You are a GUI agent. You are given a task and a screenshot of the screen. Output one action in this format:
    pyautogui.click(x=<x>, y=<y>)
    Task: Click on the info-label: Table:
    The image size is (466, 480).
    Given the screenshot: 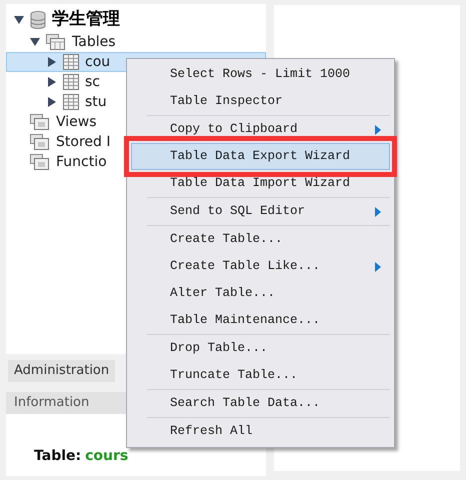 What is the action you would take?
    pyautogui.click(x=58, y=456)
    